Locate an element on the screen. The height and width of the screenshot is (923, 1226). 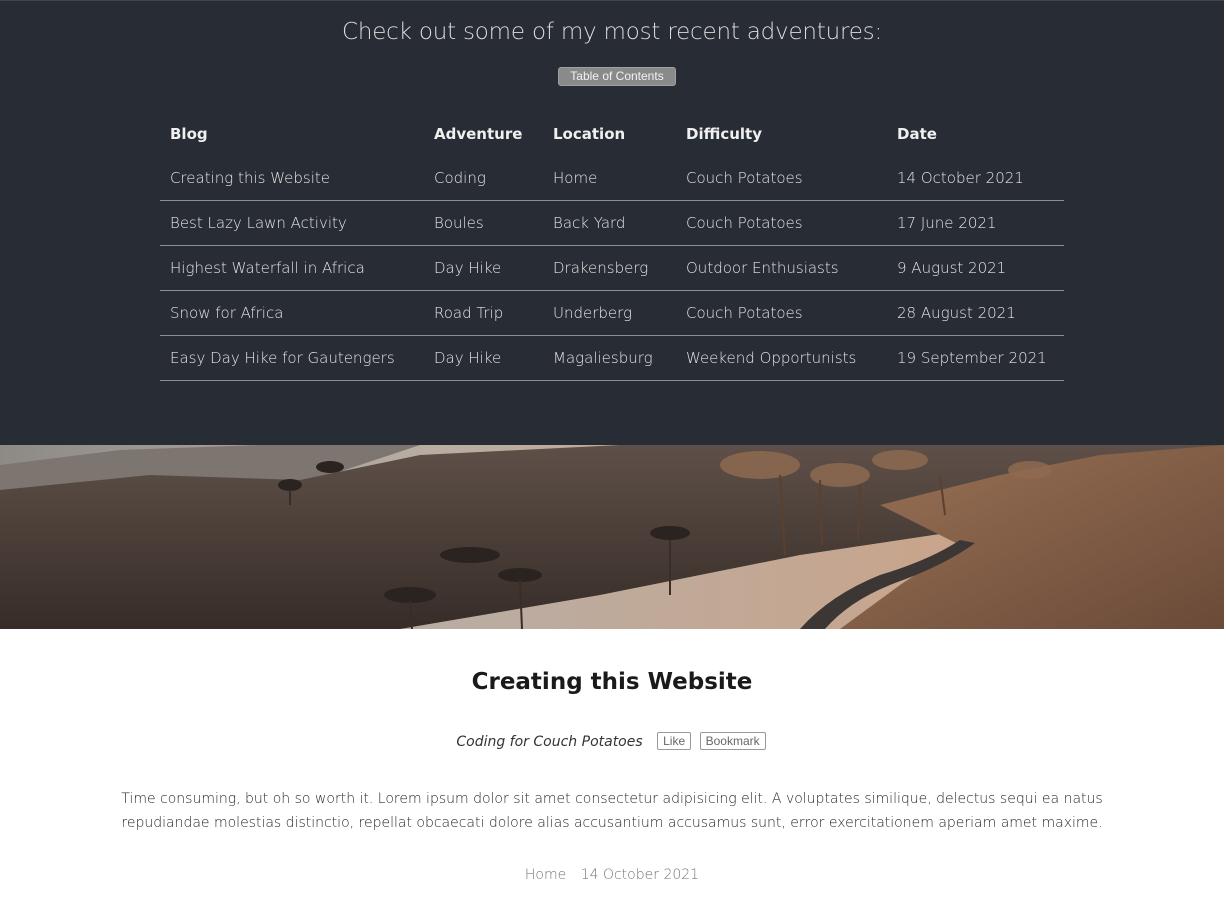
column-header-difficulty: Difficulty is located at coordinates (724, 134).